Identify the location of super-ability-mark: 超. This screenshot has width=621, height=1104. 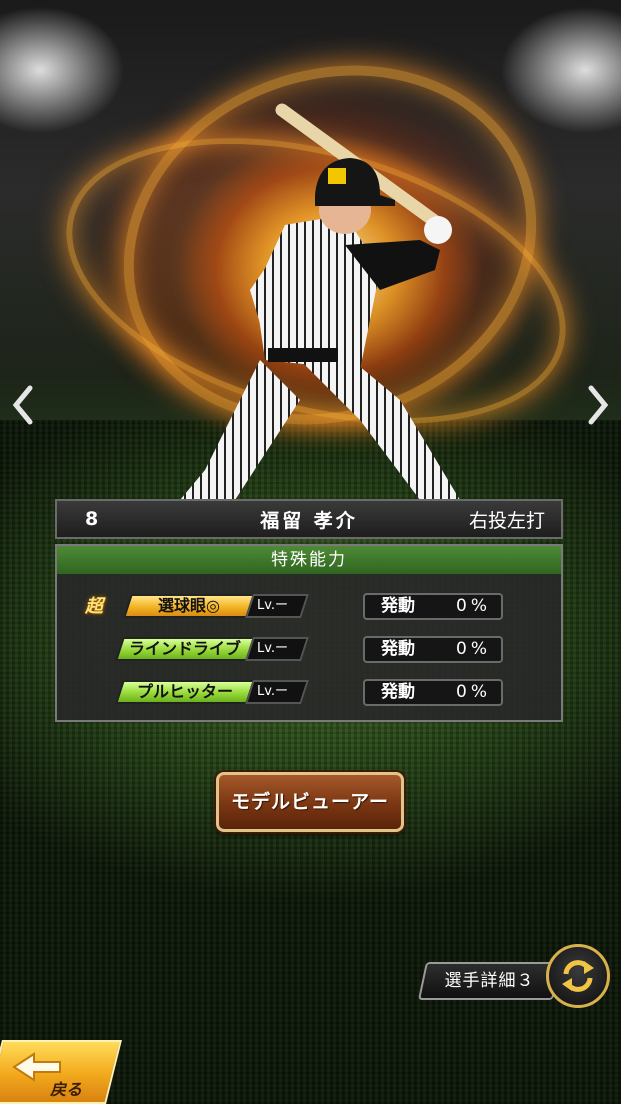
(94, 606).